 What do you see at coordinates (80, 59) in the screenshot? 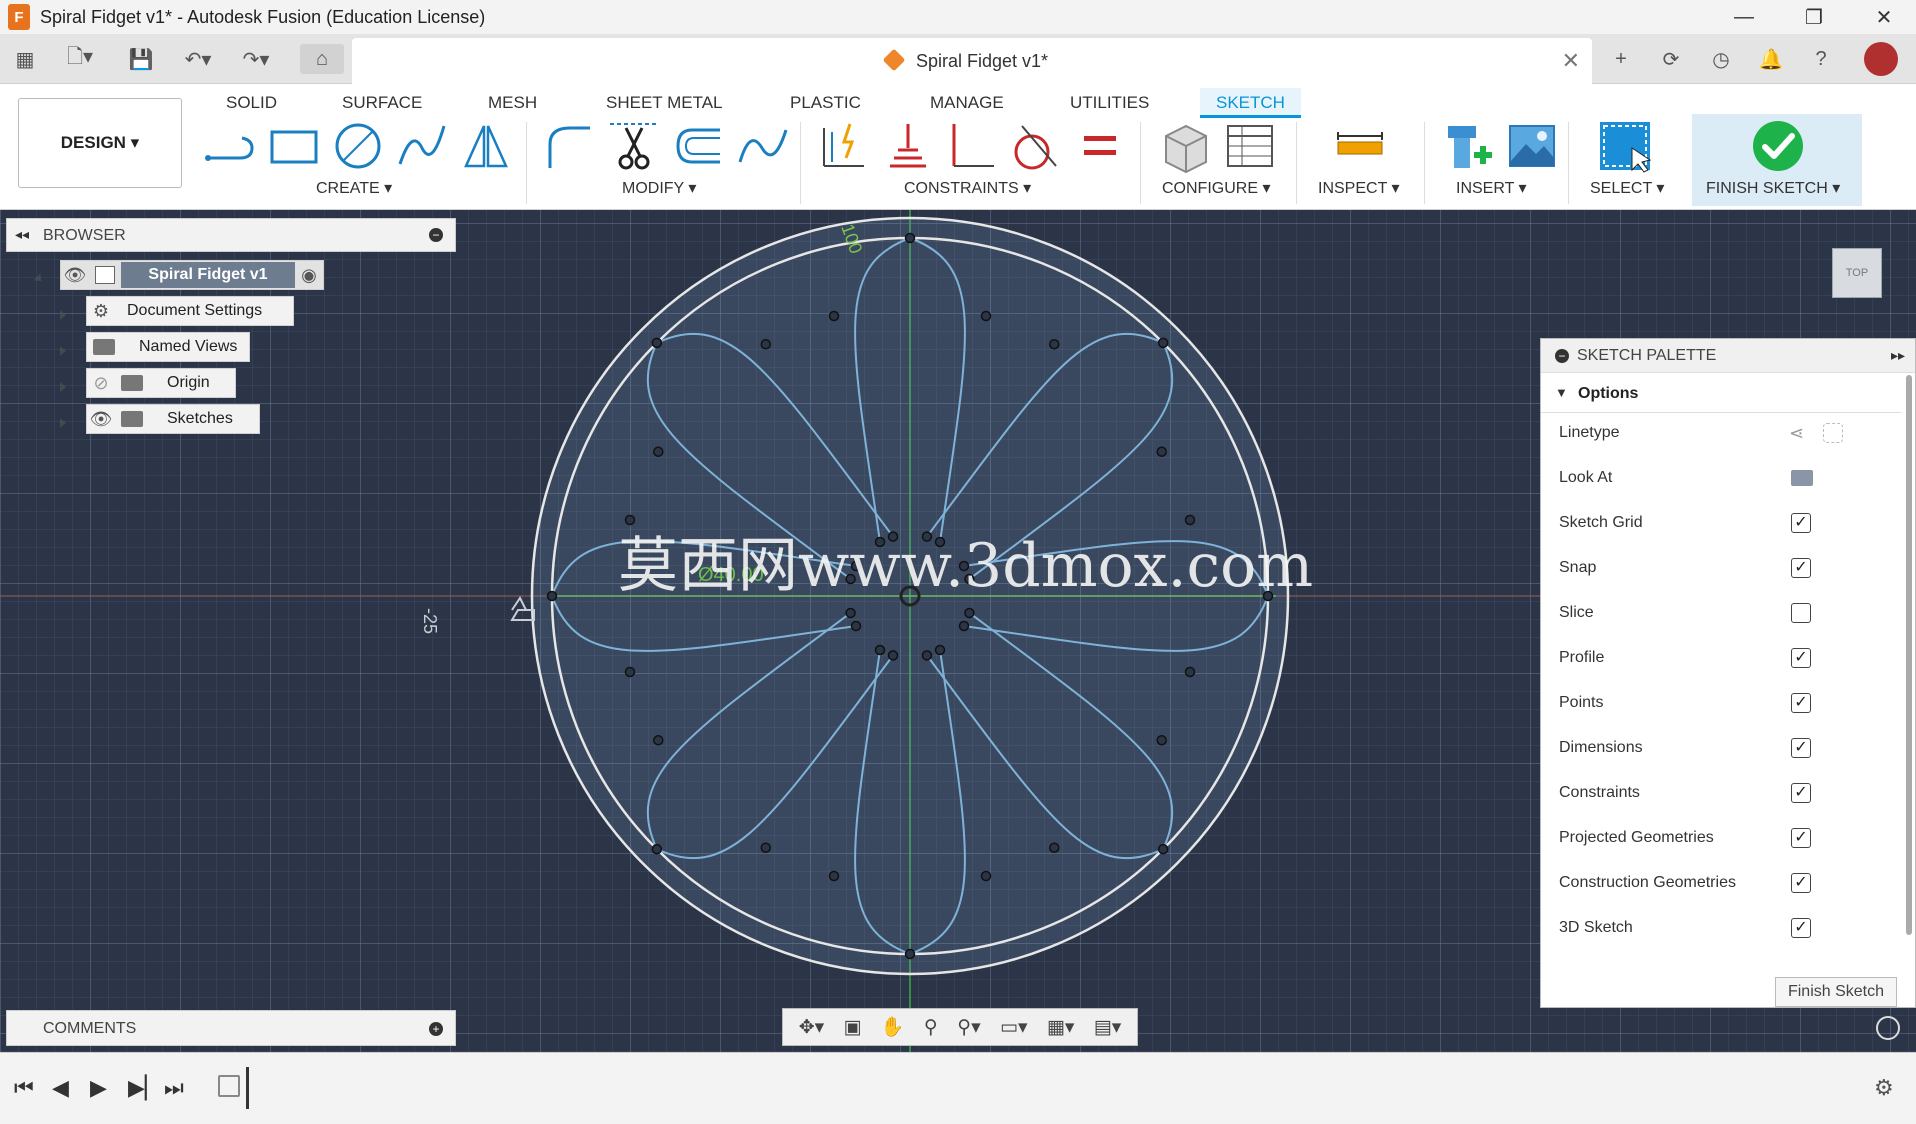
I see `file-menu-icon: 🗋▾` at bounding box center [80, 59].